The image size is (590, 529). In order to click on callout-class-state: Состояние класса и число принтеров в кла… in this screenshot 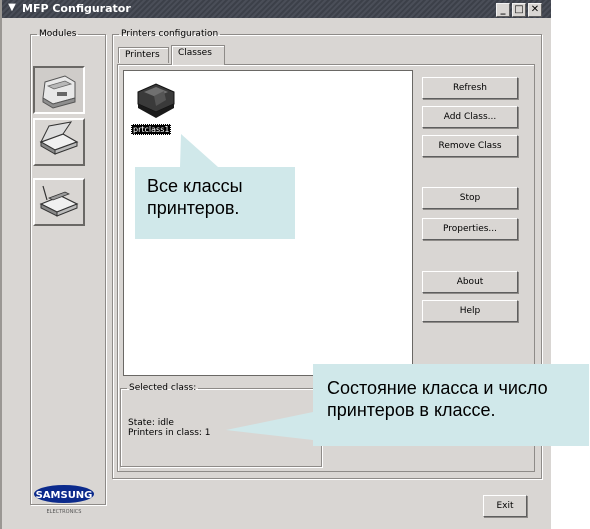, I will do `click(451, 405)`.